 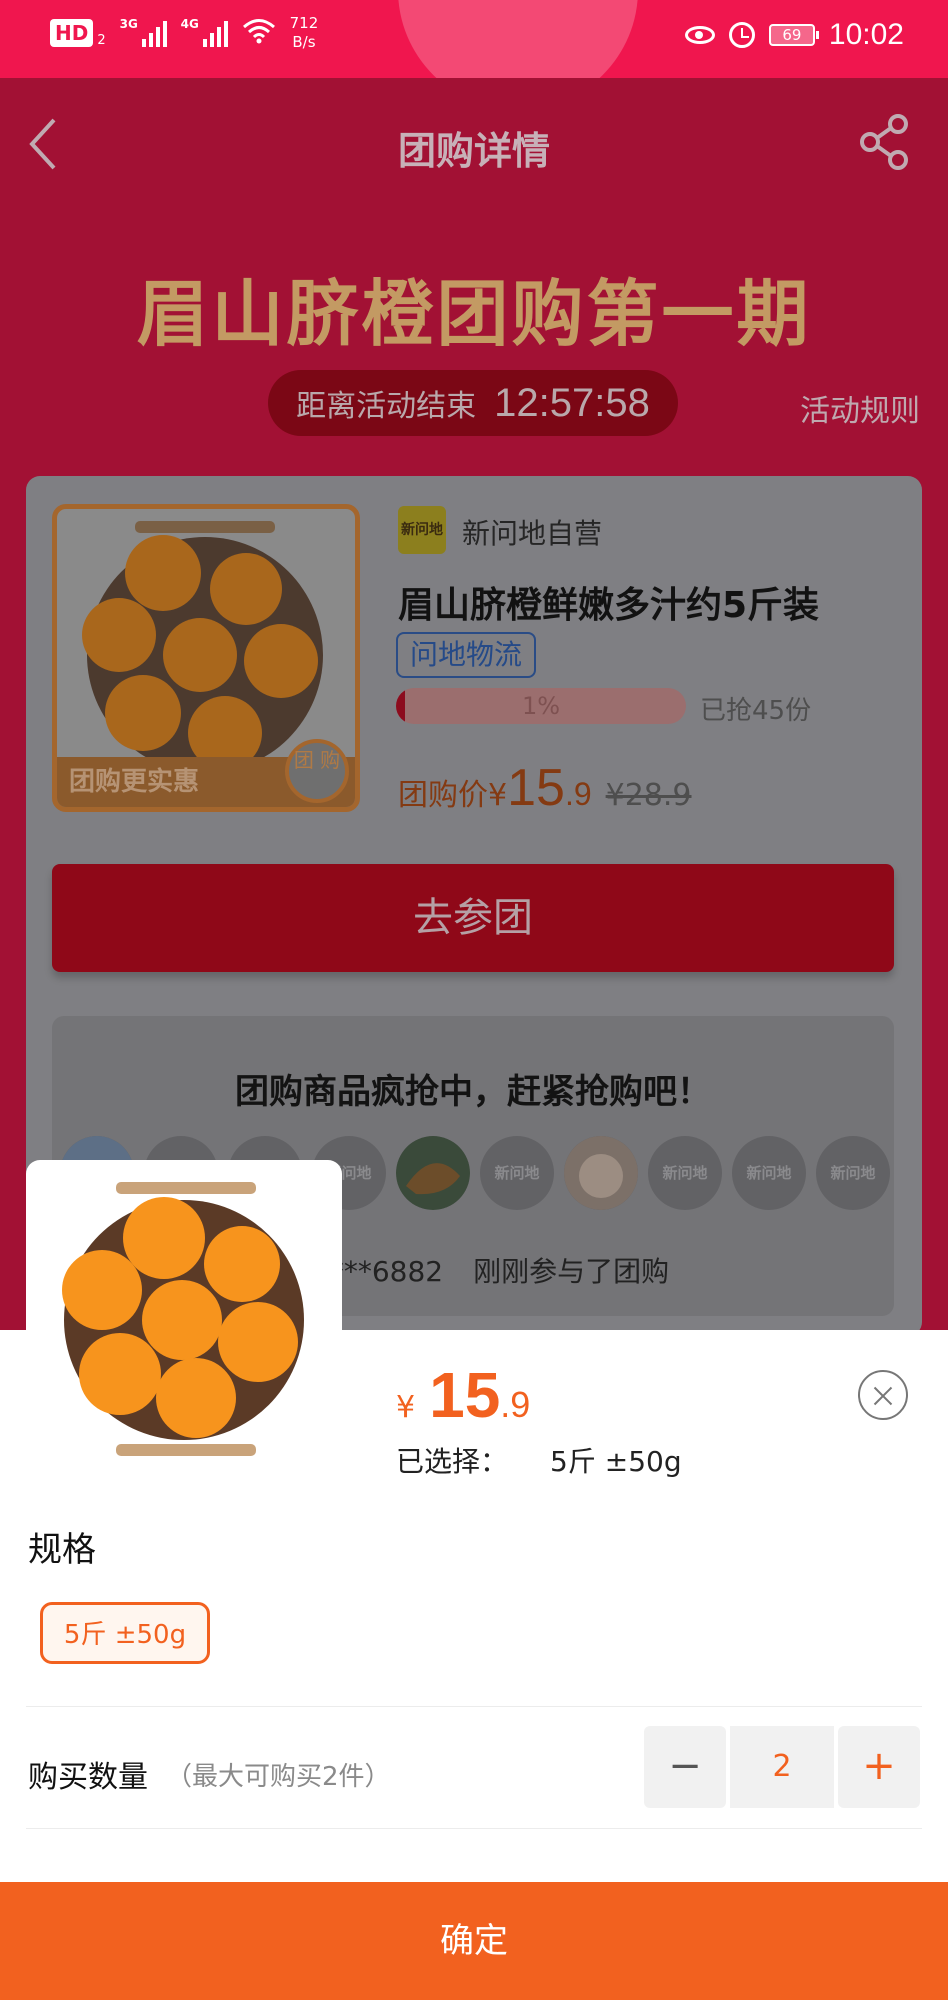 What do you see at coordinates (304, 42) in the screenshot?
I see `network-speed-unit: B/s` at bounding box center [304, 42].